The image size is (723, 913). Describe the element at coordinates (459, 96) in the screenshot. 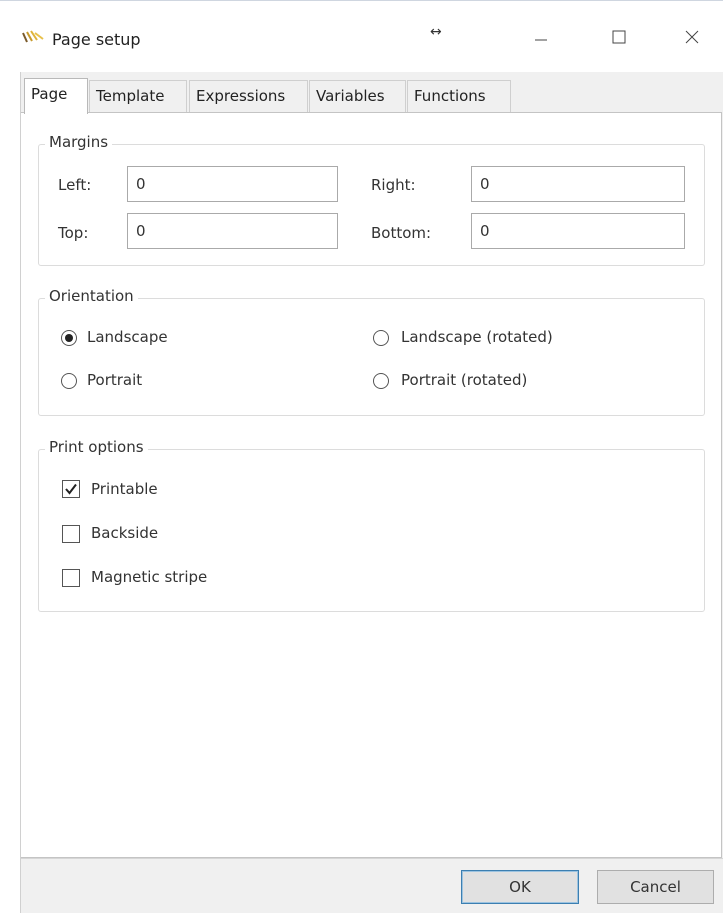

I see `tab-functions: Functions` at that location.